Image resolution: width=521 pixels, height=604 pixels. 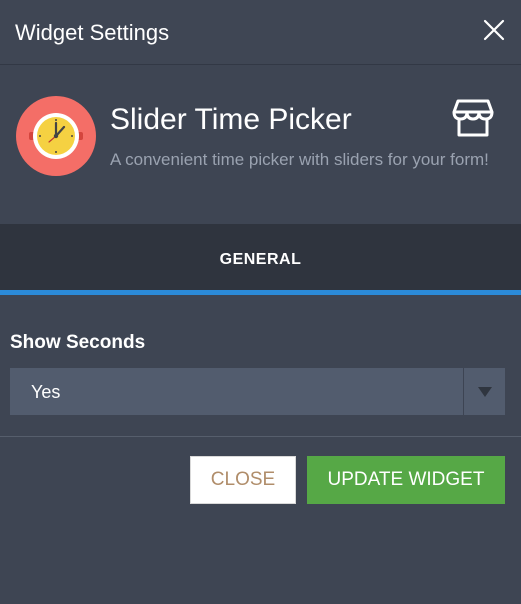 What do you see at coordinates (494, 30) in the screenshot?
I see `close-icon` at bounding box center [494, 30].